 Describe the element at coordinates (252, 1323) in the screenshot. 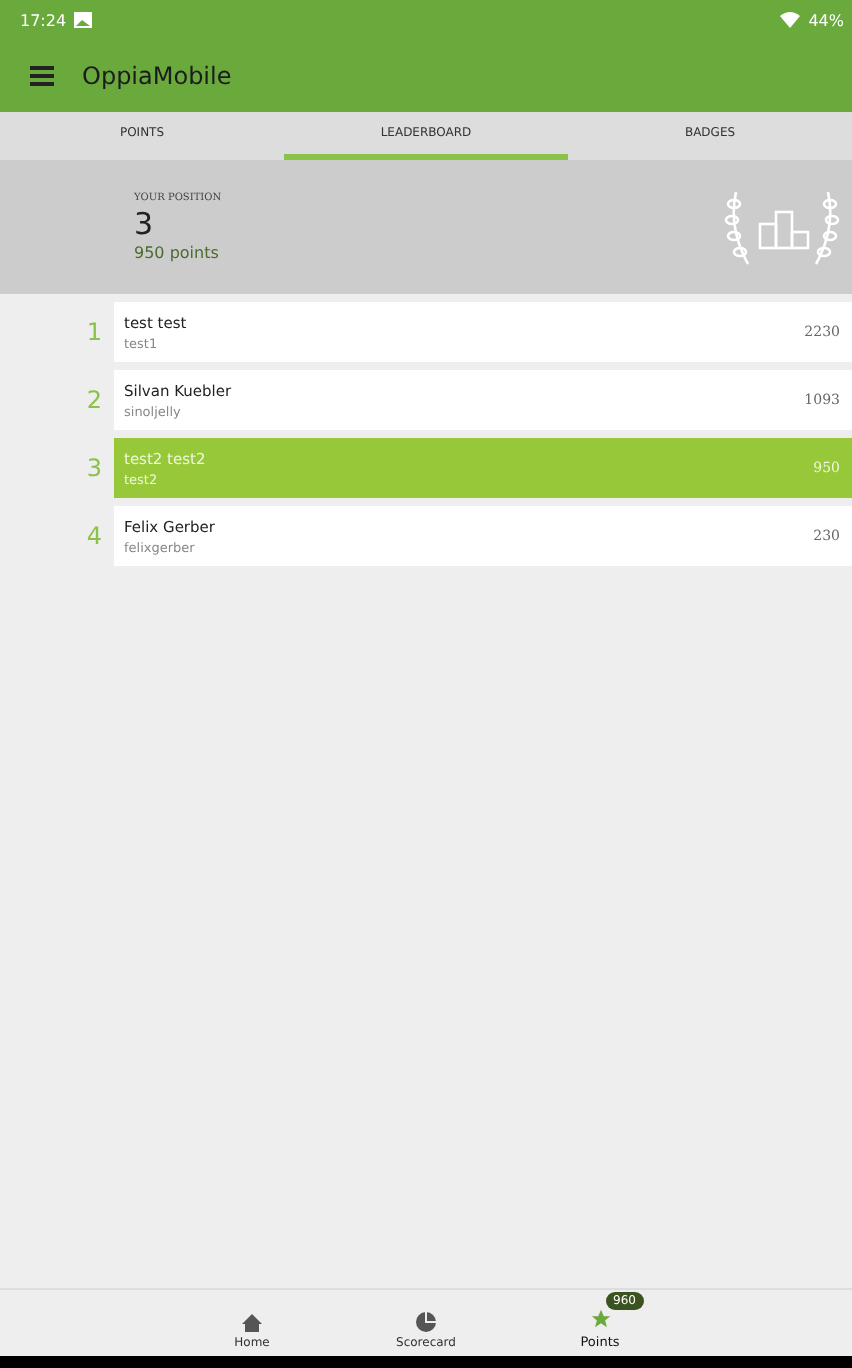

I see `home-icon` at that location.